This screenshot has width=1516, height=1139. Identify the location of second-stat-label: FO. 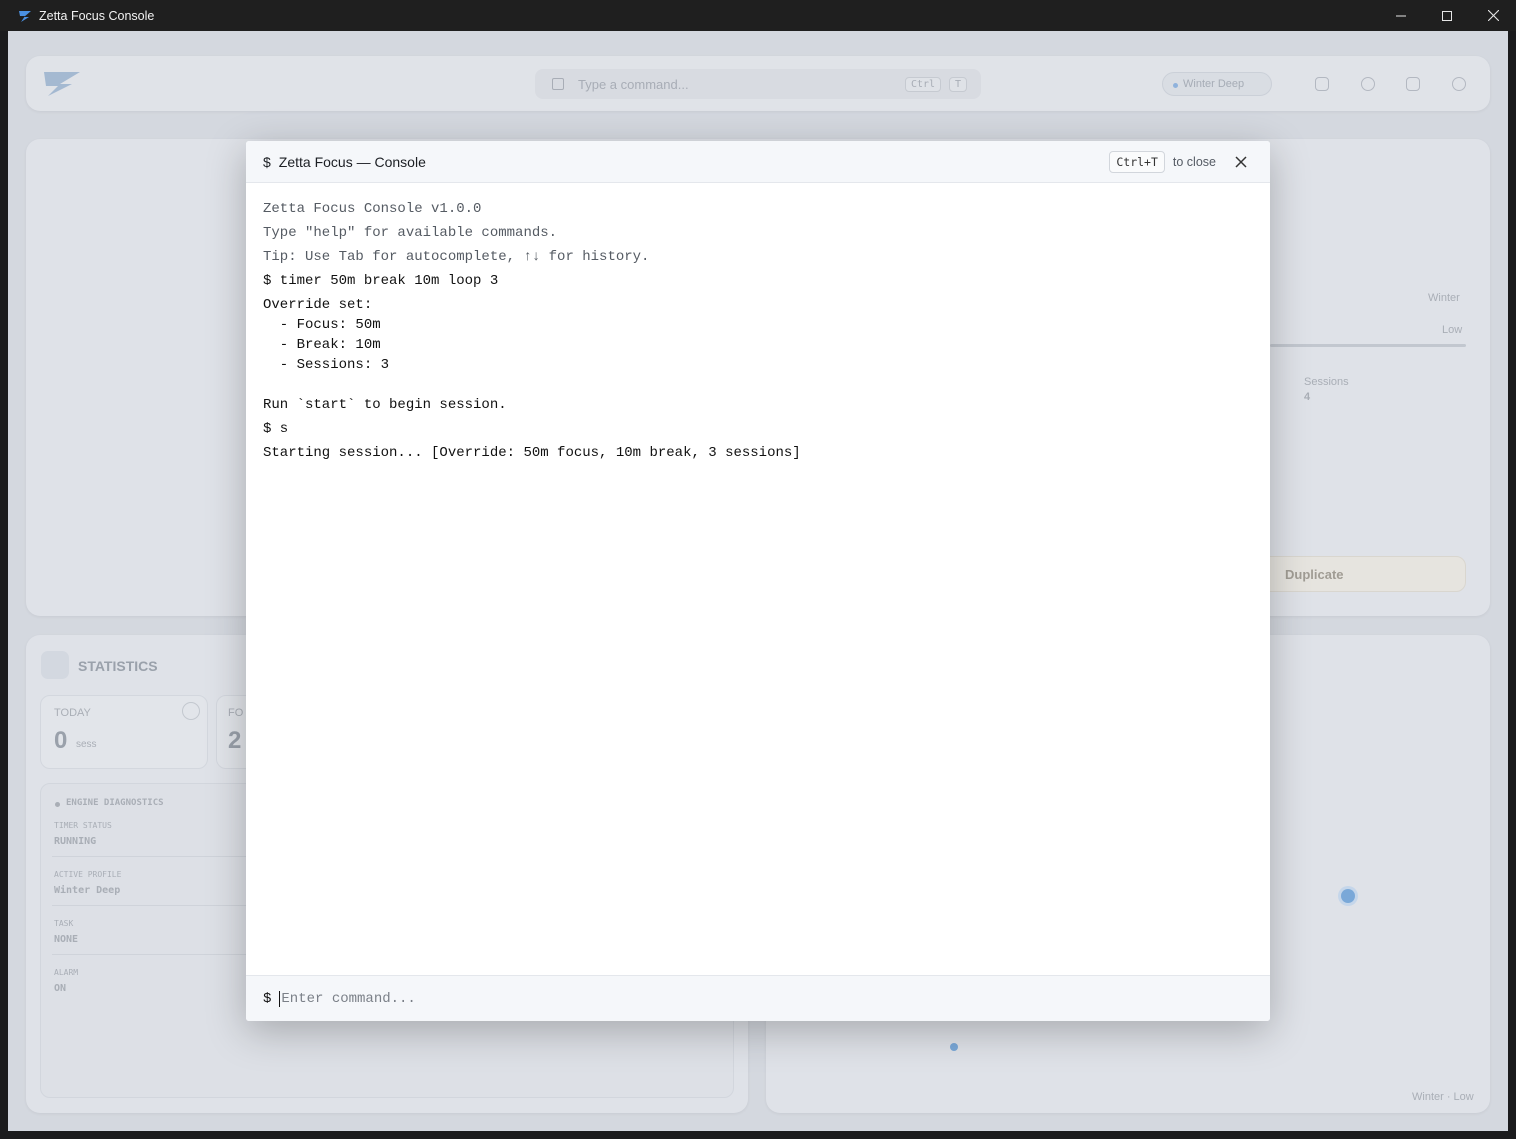
(236, 713).